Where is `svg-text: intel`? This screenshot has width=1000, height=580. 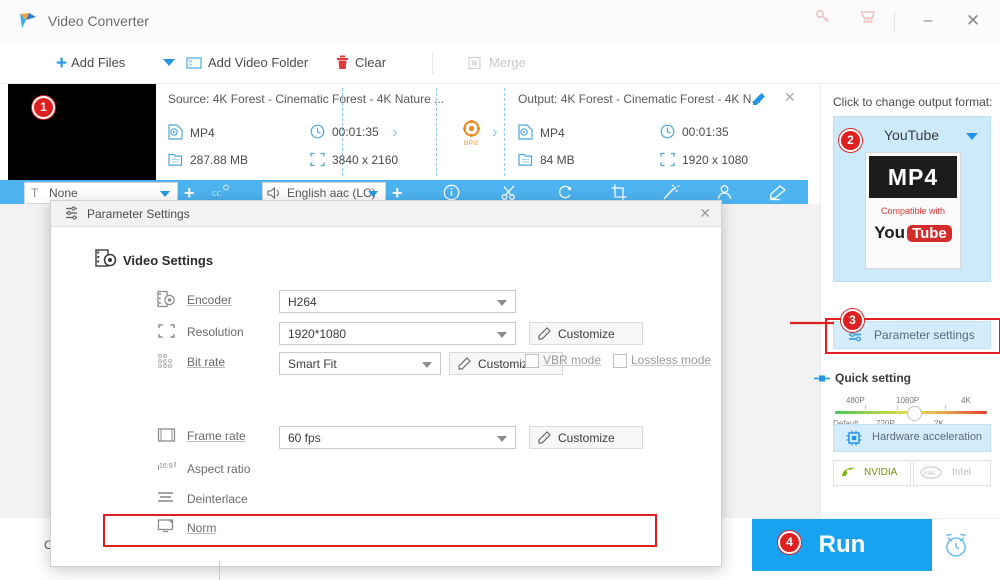
svg-text: intel is located at coordinates (929, 474).